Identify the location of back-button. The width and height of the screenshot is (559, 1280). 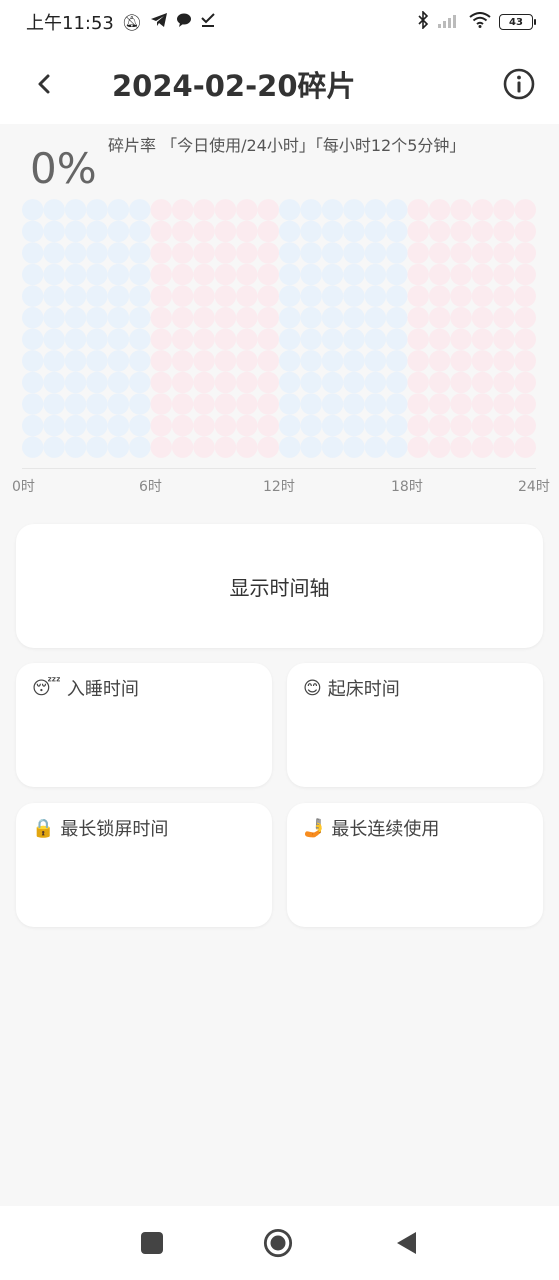
(44, 84).